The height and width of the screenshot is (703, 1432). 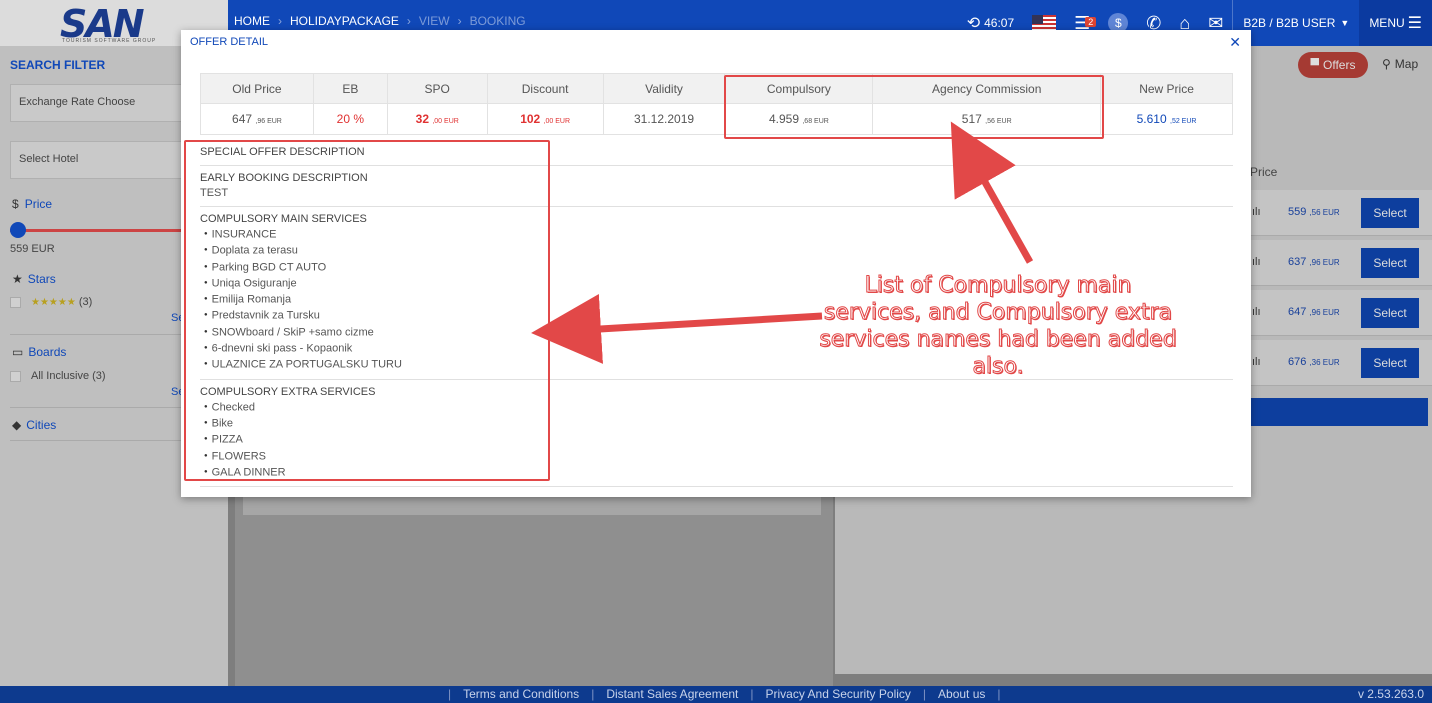 What do you see at coordinates (545, 88) in the screenshot?
I see `column-header-discount: Discount` at bounding box center [545, 88].